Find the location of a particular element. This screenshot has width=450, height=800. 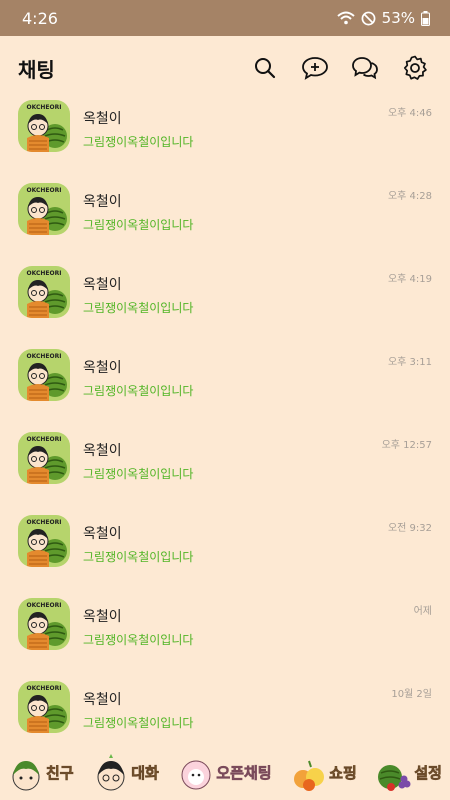

search-icon is located at coordinates (265, 68).